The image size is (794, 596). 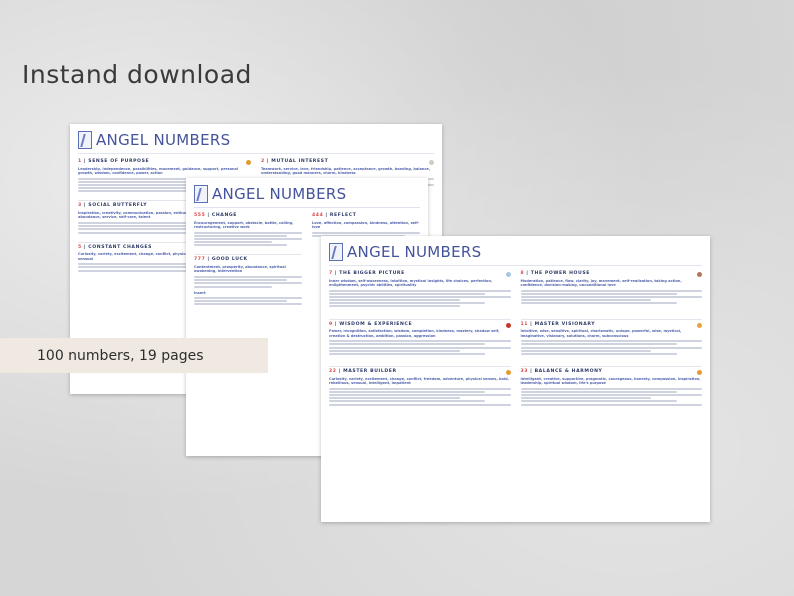 What do you see at coordinates (565, 324) in the screenshot?
I see `section-title: MASTER VISIONARY` at bounding box center [565, 324].